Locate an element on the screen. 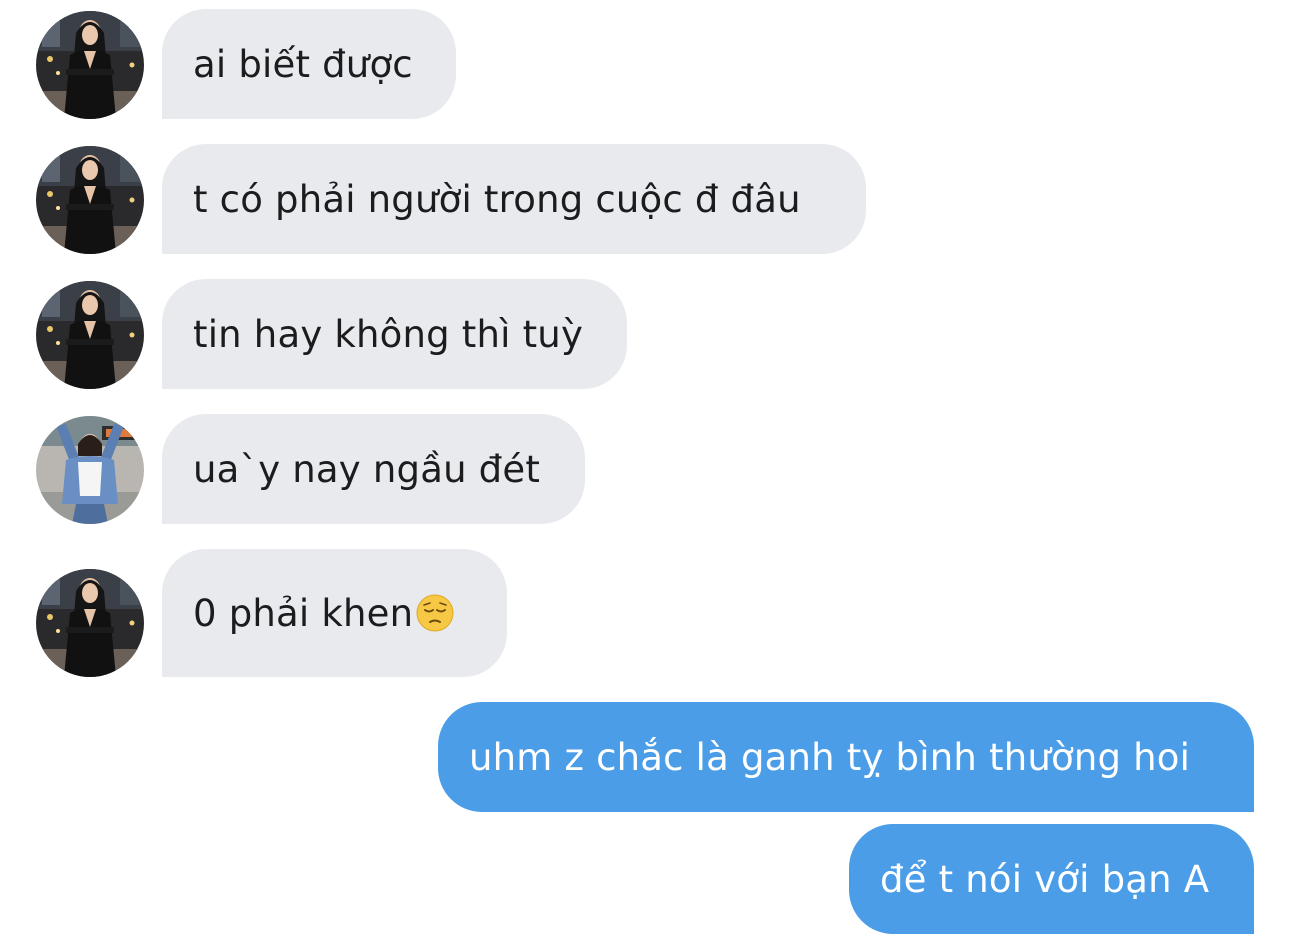 The image size is (1290, 942). incoming-message-bubble: ua`y nay ngầu đét is located at coordinates (373, 469).